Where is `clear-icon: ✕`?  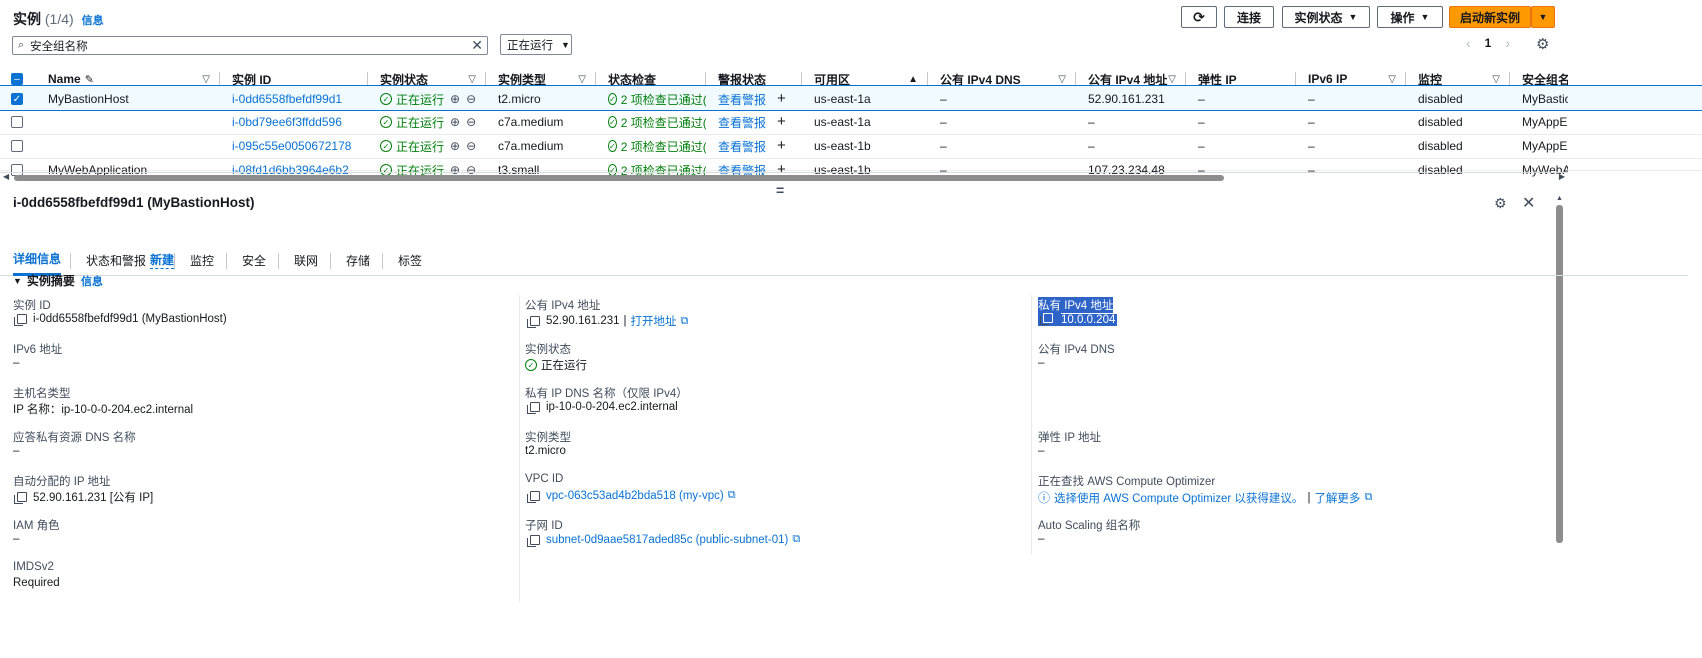
clear-icon: ✕ is located at coordinates (477, 45).